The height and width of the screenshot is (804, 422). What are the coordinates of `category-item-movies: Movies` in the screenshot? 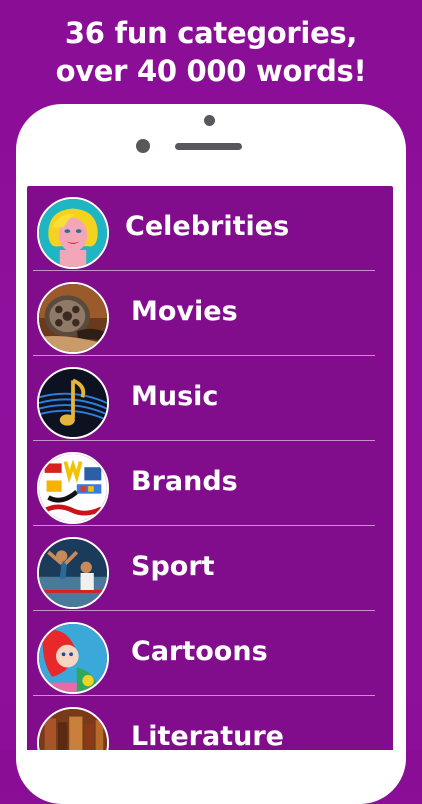 It's located at (210, 313).